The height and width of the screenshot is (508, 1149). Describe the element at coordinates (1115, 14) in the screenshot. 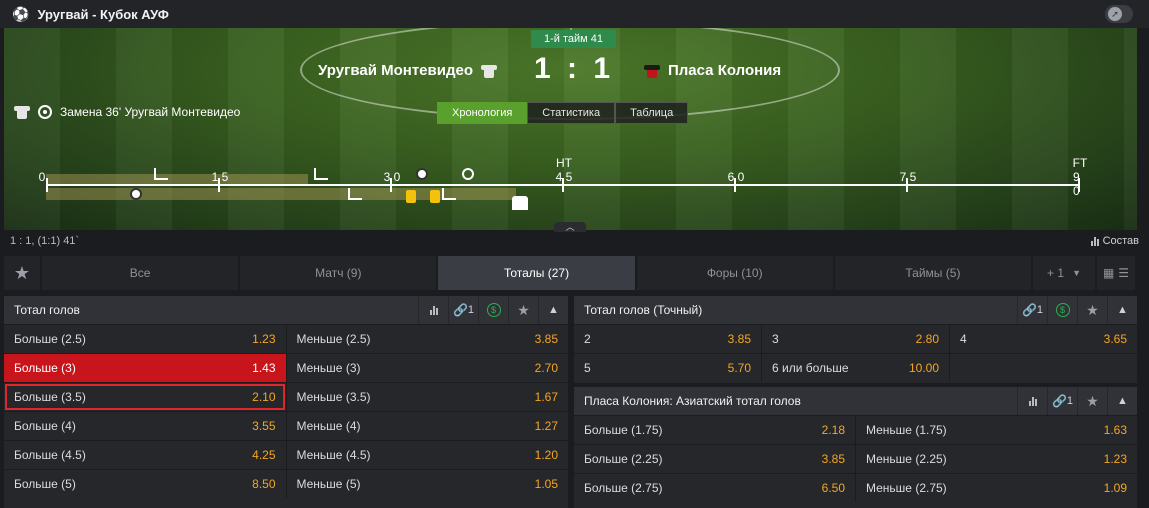

I see `compass-icon: ➚` at that location.